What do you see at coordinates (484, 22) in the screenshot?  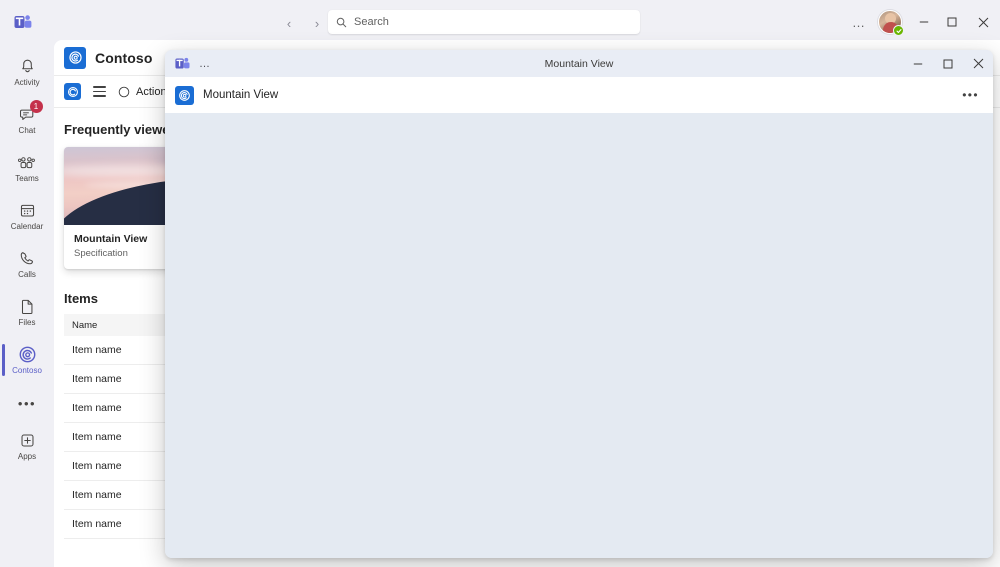 I see `search-input: Search` at bounding box center [484, 22].